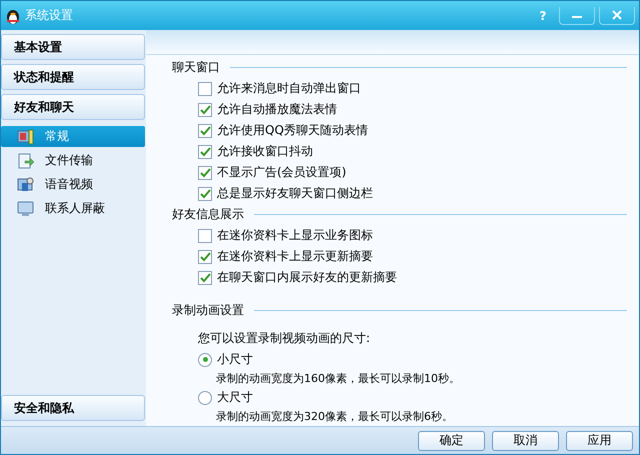 The height and width of the screenshot is (455, 640). Describe the element at coordinates (73, 77) in the screenshot. I see `category-button: 状态和提醒` at that location.